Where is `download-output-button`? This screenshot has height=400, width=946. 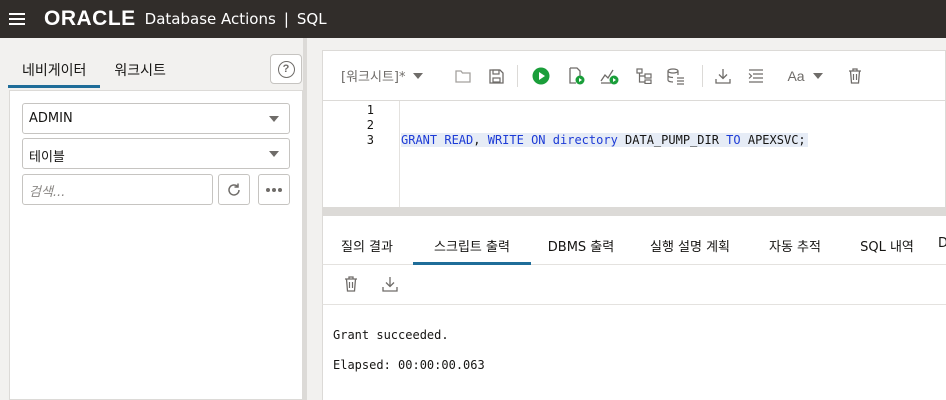 download-output-button is located at coordinates (390, 284).